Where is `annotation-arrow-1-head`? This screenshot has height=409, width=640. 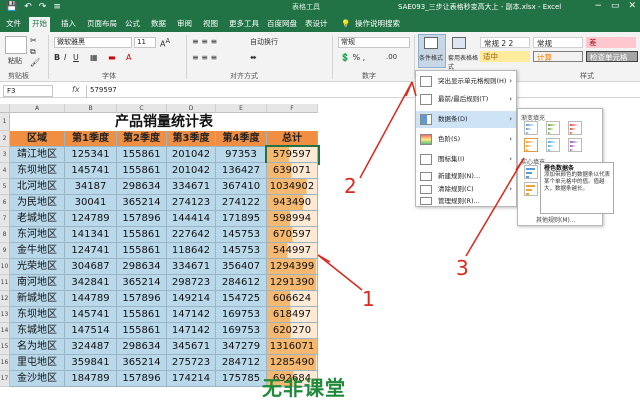
annotation-arrow-1-head is located at coordinates (324, 258).